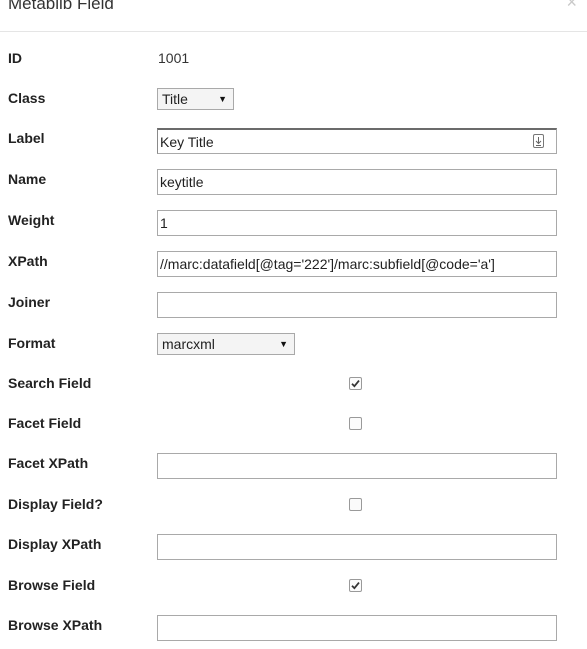 Image resolution: width=587 pixels, height=649 pixels. What do you see at coordinates (175, 99) in the screenshot?
I see `class-selected-value: Title` at bounding box center [175, 99].